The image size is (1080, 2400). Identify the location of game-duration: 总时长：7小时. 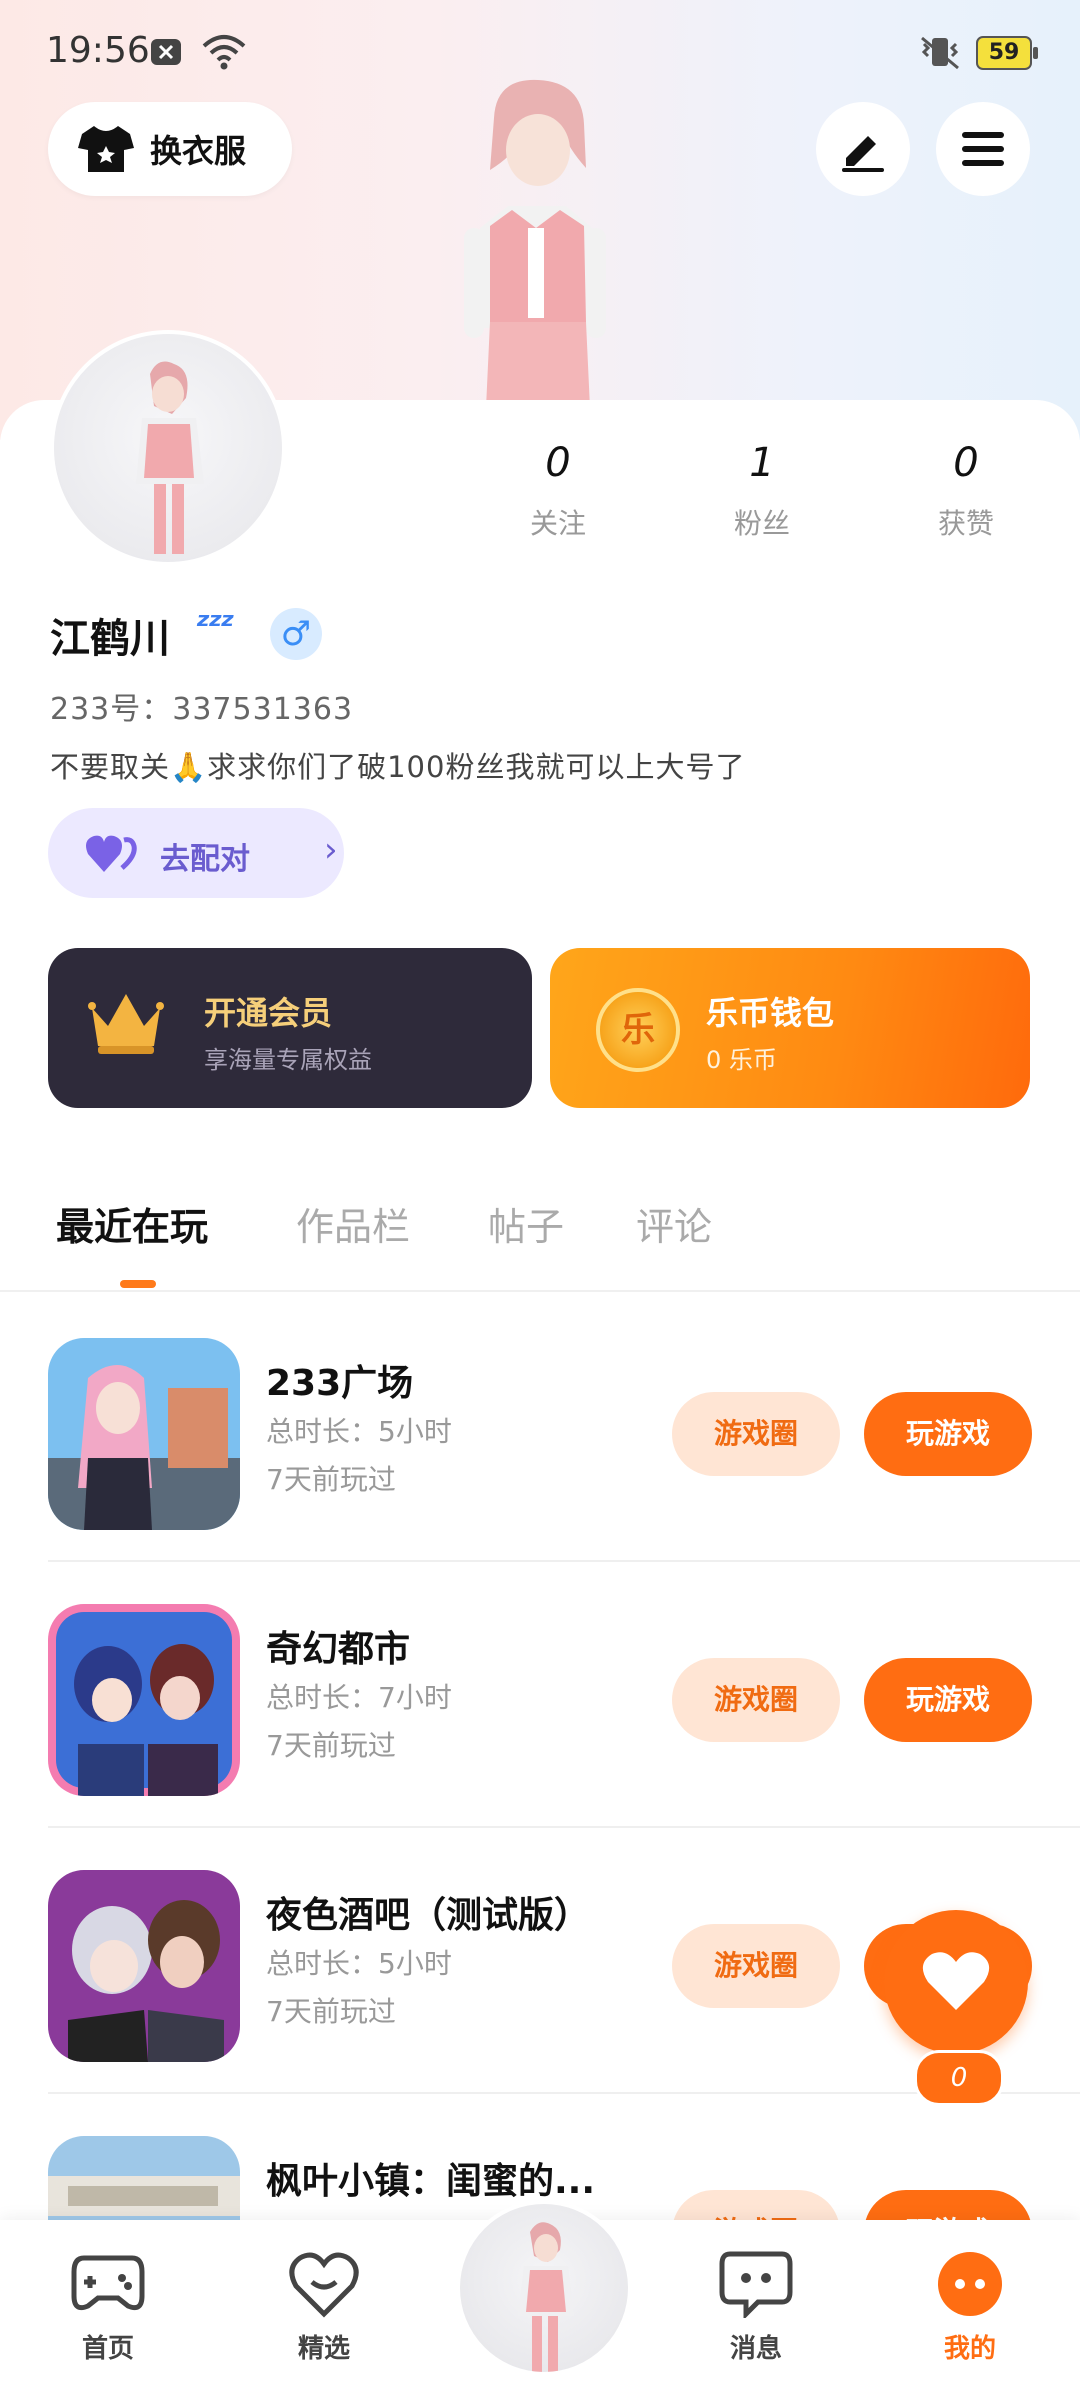
(359, 1697).